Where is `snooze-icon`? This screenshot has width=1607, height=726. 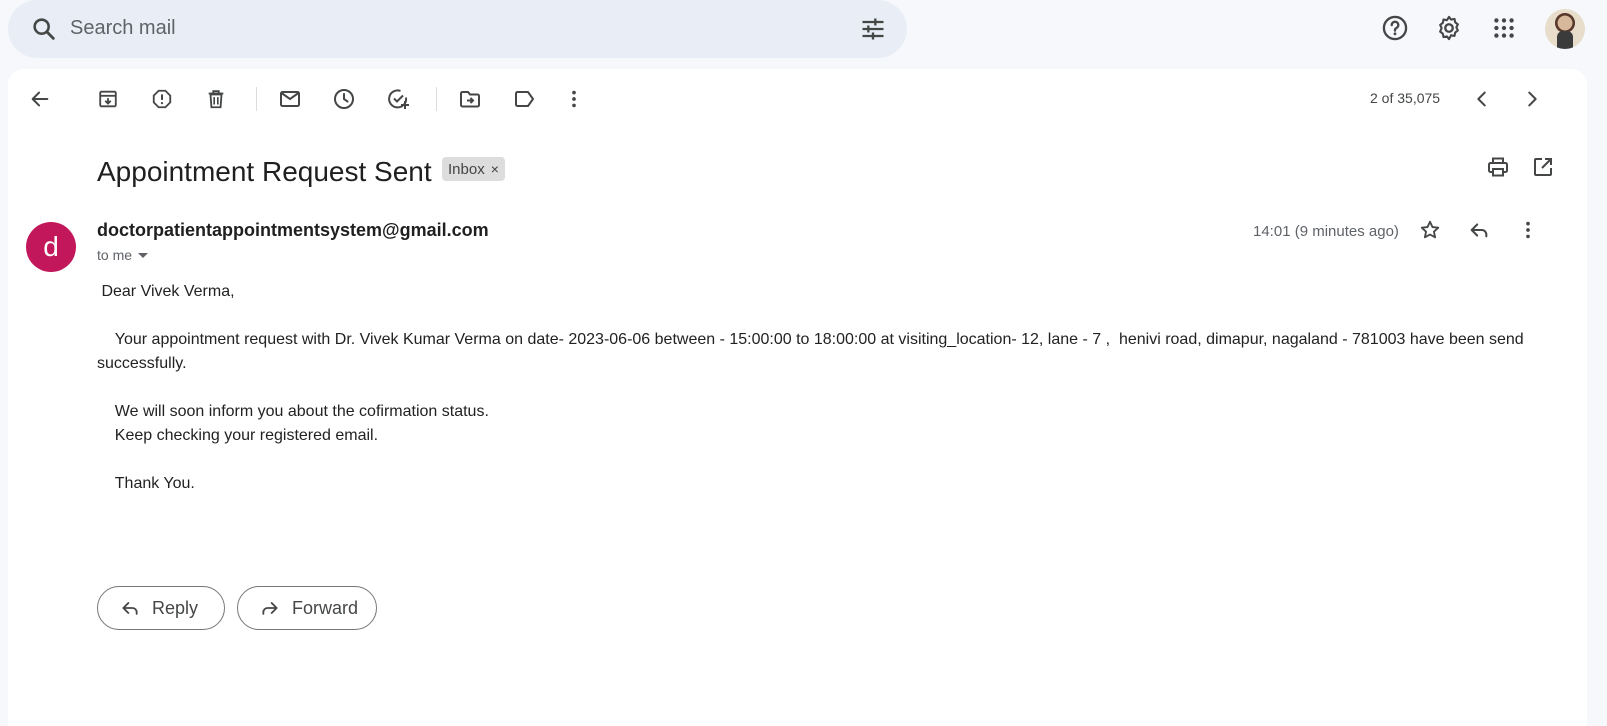
snooze-icon is located at coordinates (344, 99).